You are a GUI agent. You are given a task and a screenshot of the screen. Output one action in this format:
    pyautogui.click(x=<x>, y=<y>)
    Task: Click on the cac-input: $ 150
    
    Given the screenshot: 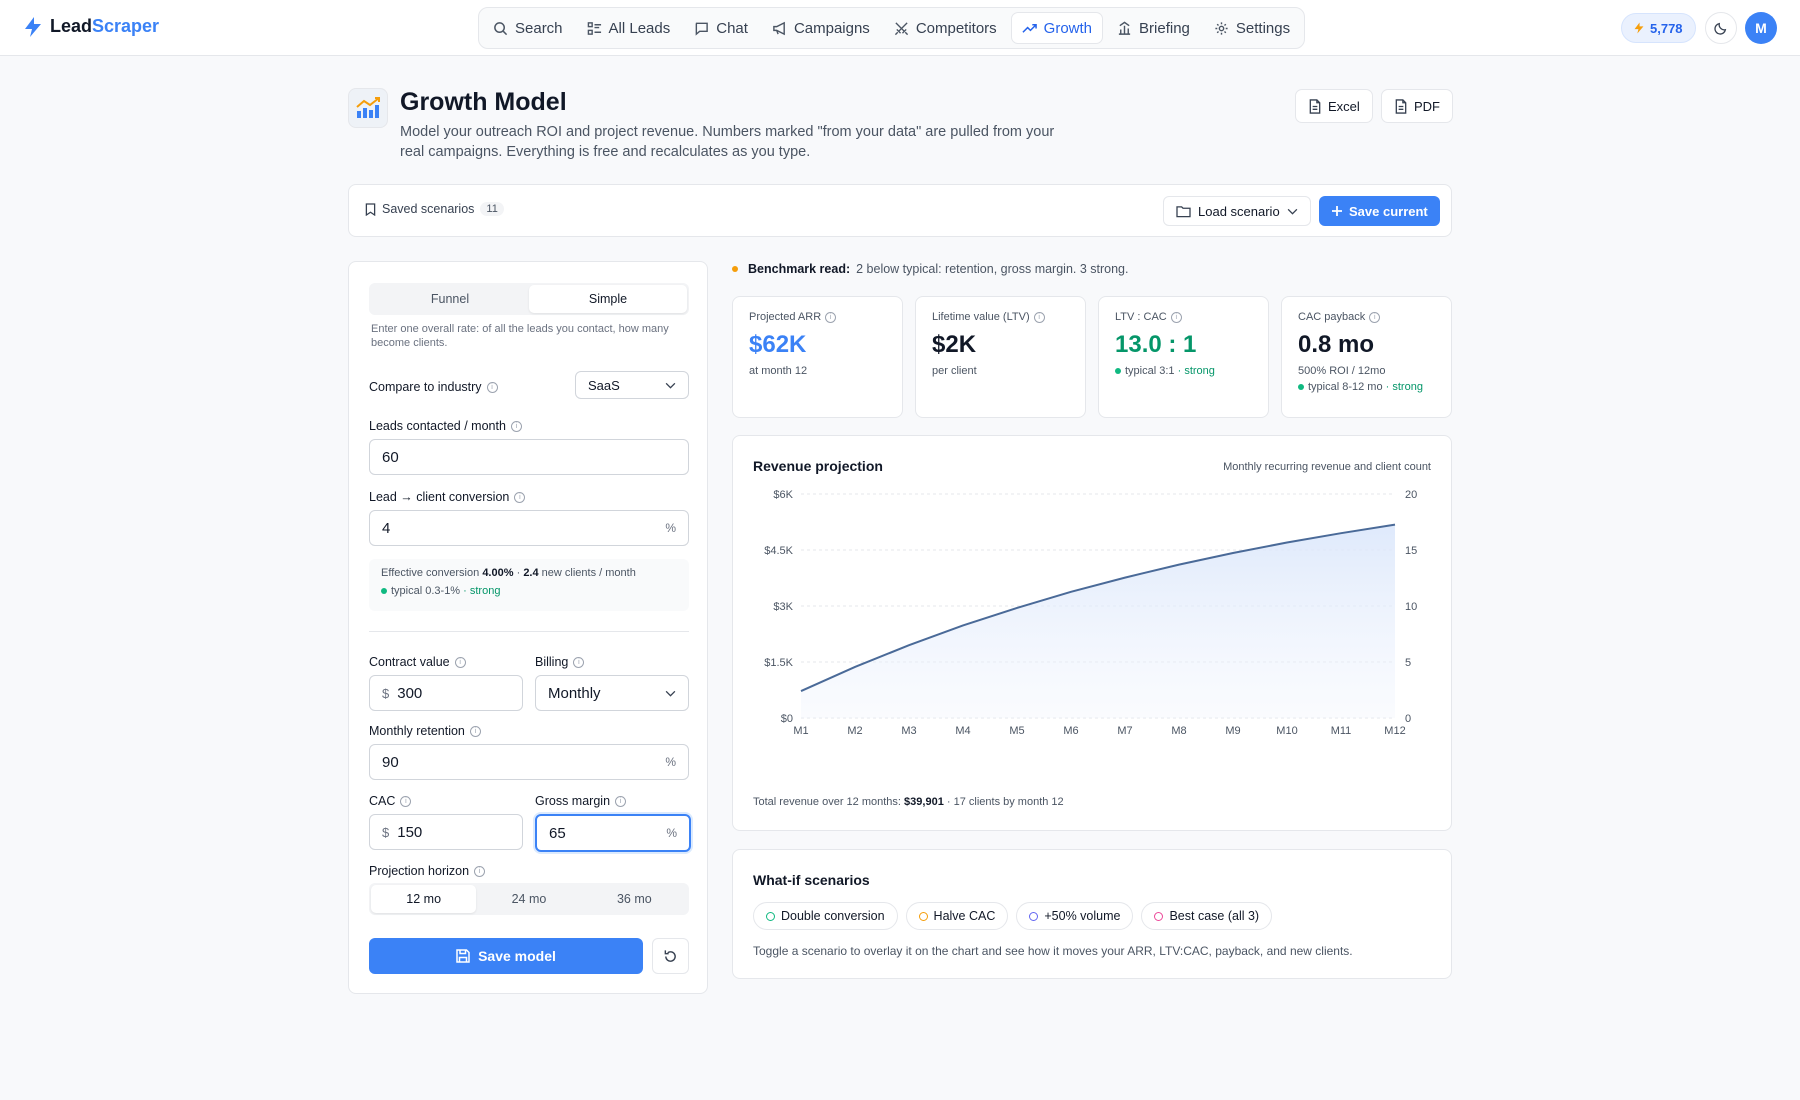 What is the action you would take?
    pyautogui.click(x=446, y=832)
    